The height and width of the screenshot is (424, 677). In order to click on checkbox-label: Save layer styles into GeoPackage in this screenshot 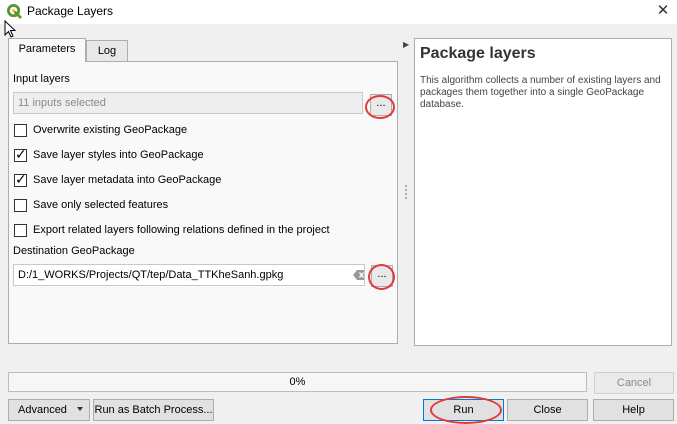, I will do `click(118, 155)`.